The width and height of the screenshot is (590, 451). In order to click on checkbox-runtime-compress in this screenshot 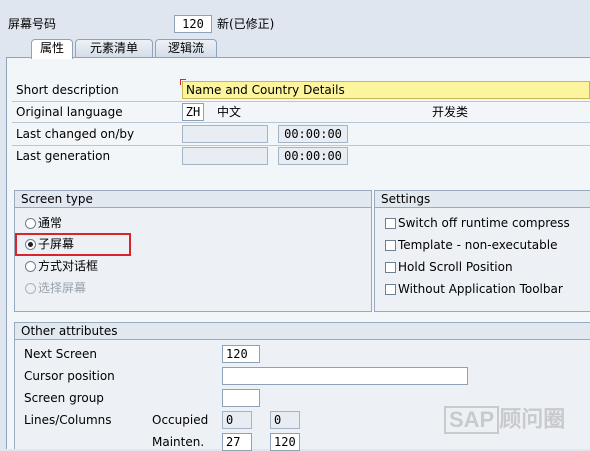, I will do `click(390, 223)`.